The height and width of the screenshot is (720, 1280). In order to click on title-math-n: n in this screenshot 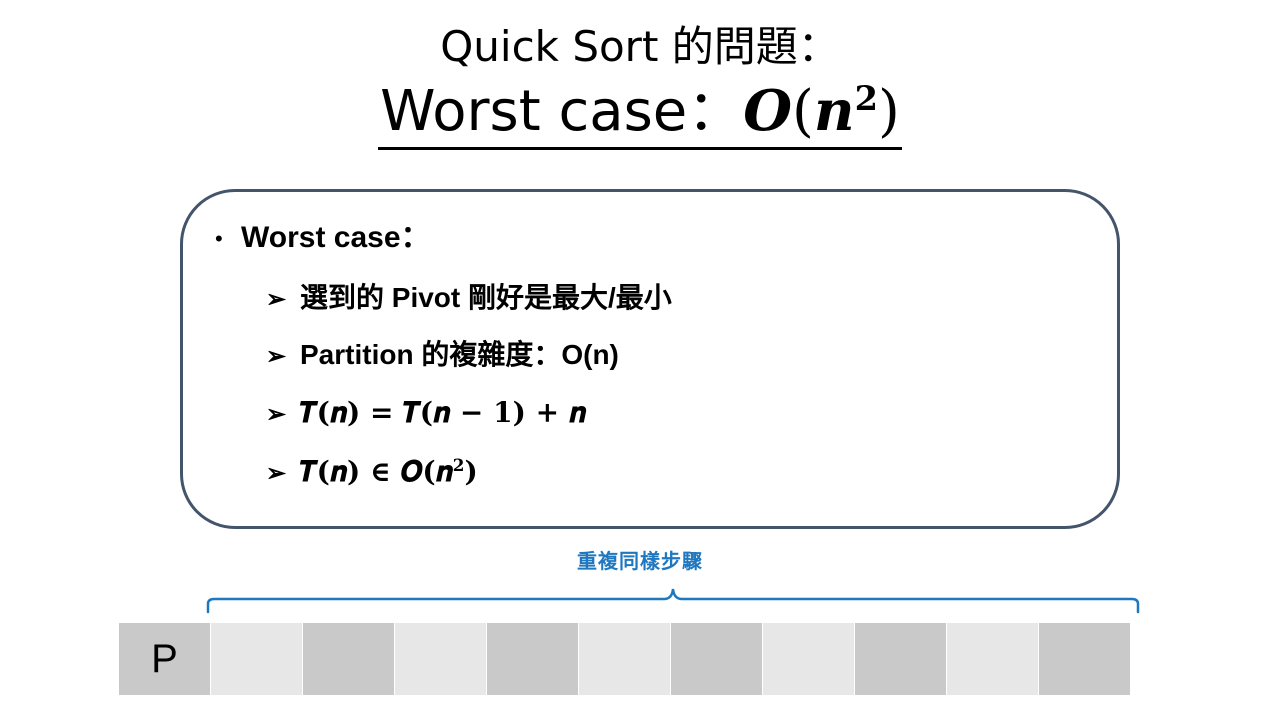, I will do `click(834, 111)`.